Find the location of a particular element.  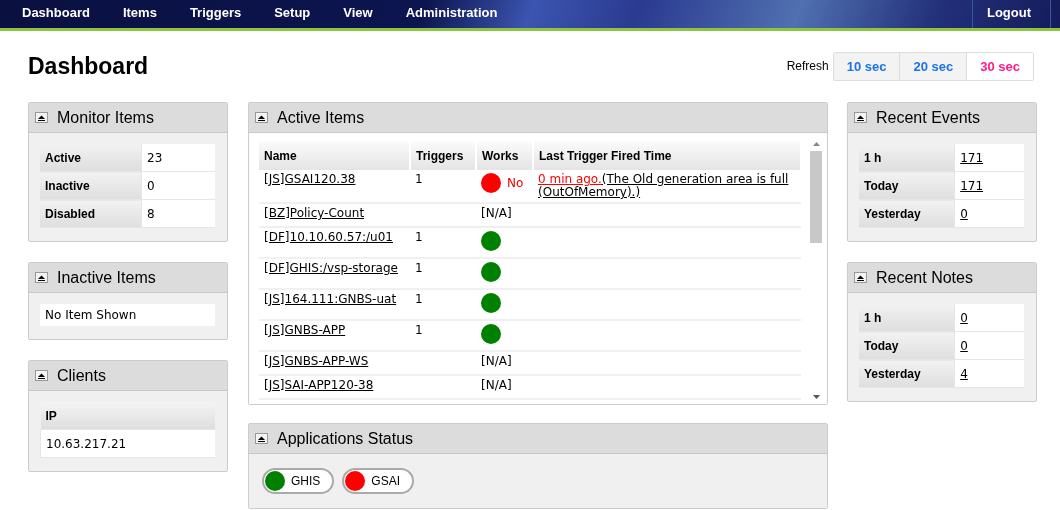

refresh-label: Refresh is located at coordinates (807, 66).